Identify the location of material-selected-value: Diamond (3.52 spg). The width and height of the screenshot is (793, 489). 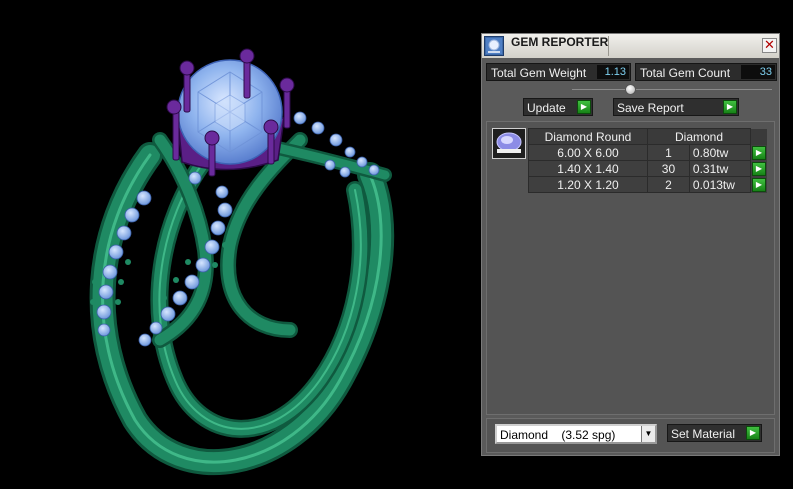
(558, 435).